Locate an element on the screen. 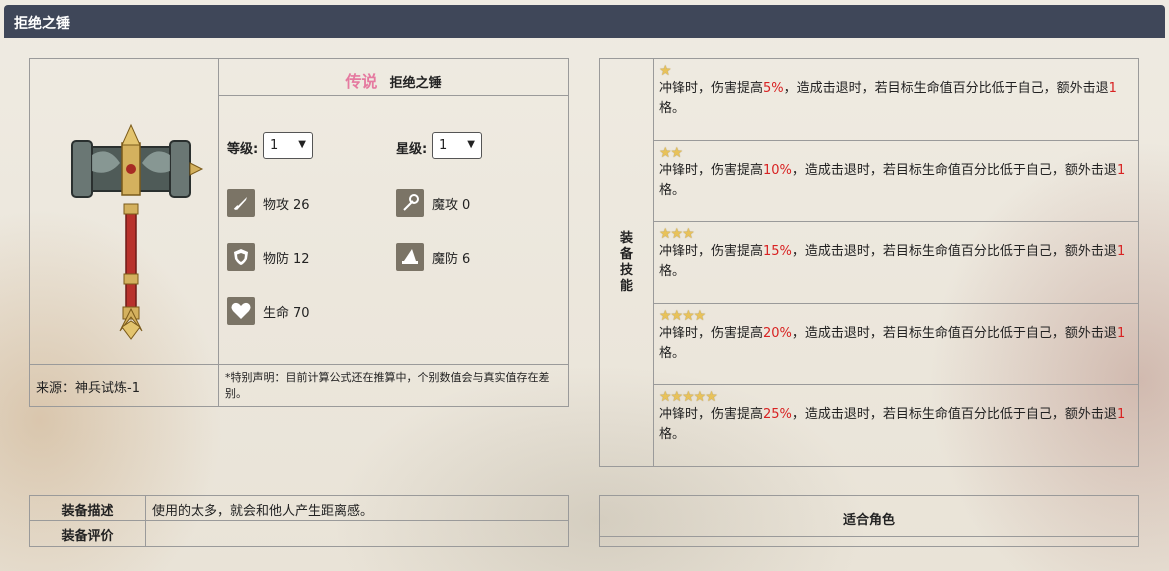 This screenshot has height=571, width=1169. star-select: 1 ▼ is located at coordinates (457, 145).